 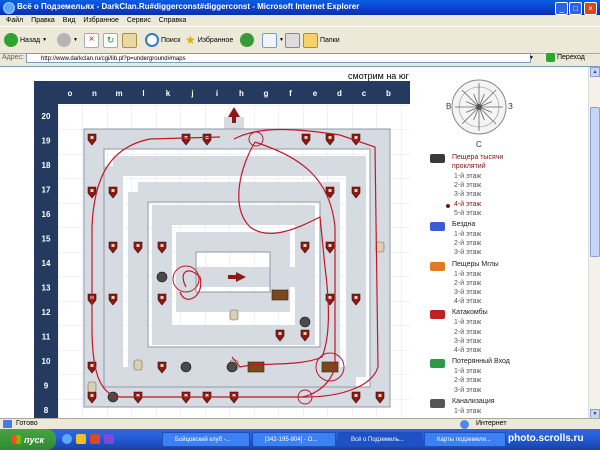 What do you see at coordinates (292, 40) in the screenshot?
I see `print-button` at bounding box center [292, 40].